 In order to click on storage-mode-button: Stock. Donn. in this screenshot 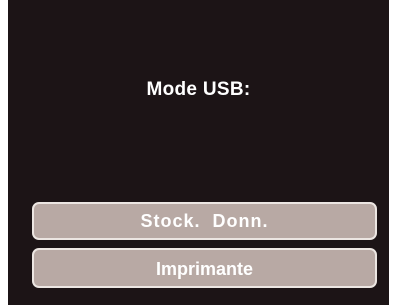, I will do `click(204, 221)`.